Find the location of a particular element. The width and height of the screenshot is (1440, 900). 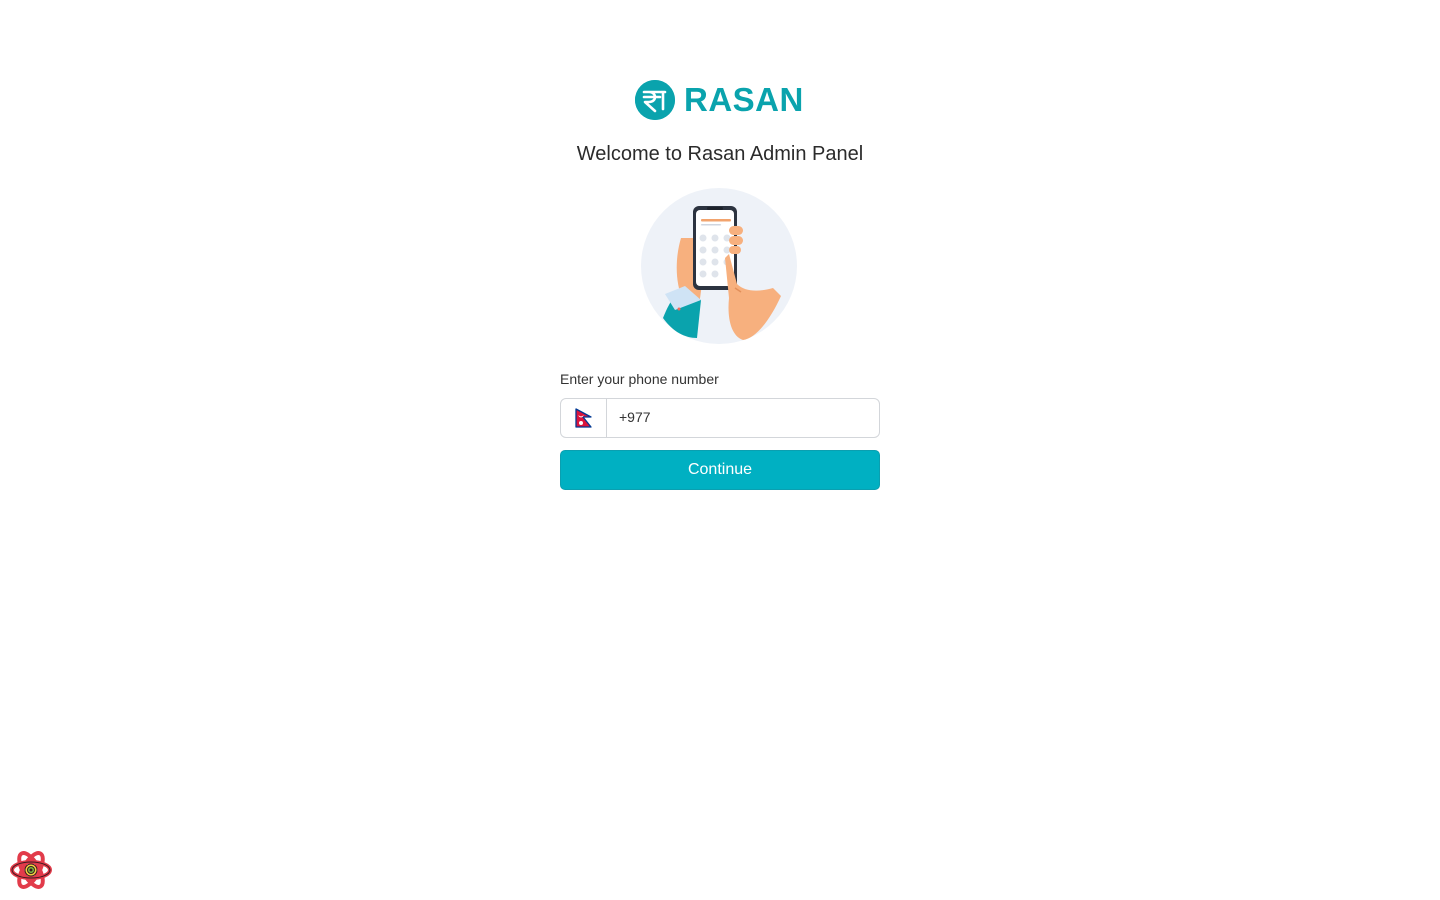

rasan-logo: RASAN is located at coordinates (721, 100).